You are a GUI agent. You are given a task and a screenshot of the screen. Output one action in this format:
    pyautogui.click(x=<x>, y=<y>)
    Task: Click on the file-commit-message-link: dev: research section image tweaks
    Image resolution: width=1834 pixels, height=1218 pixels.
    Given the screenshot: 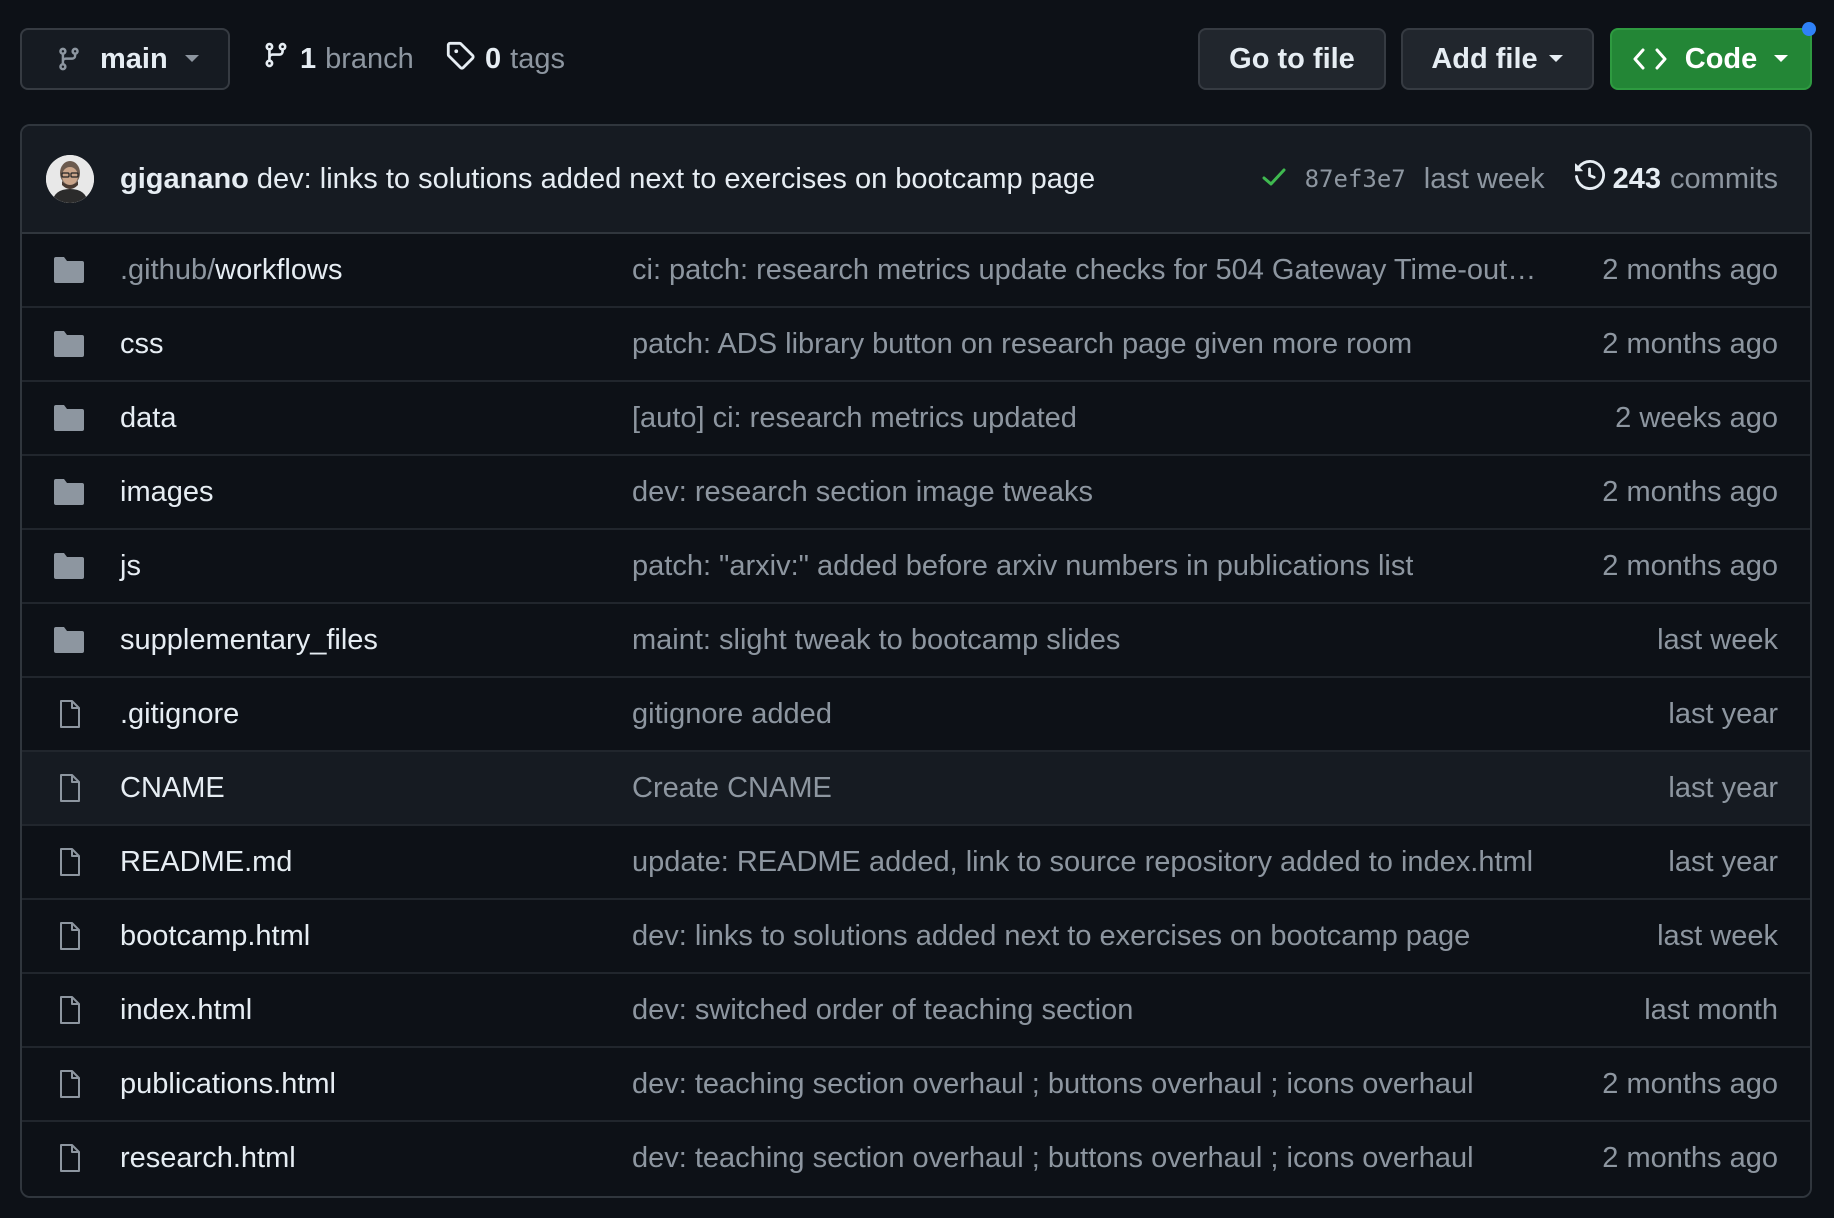 What is the action you would take?
    pyautogui.click(x=1088, y=492)
    